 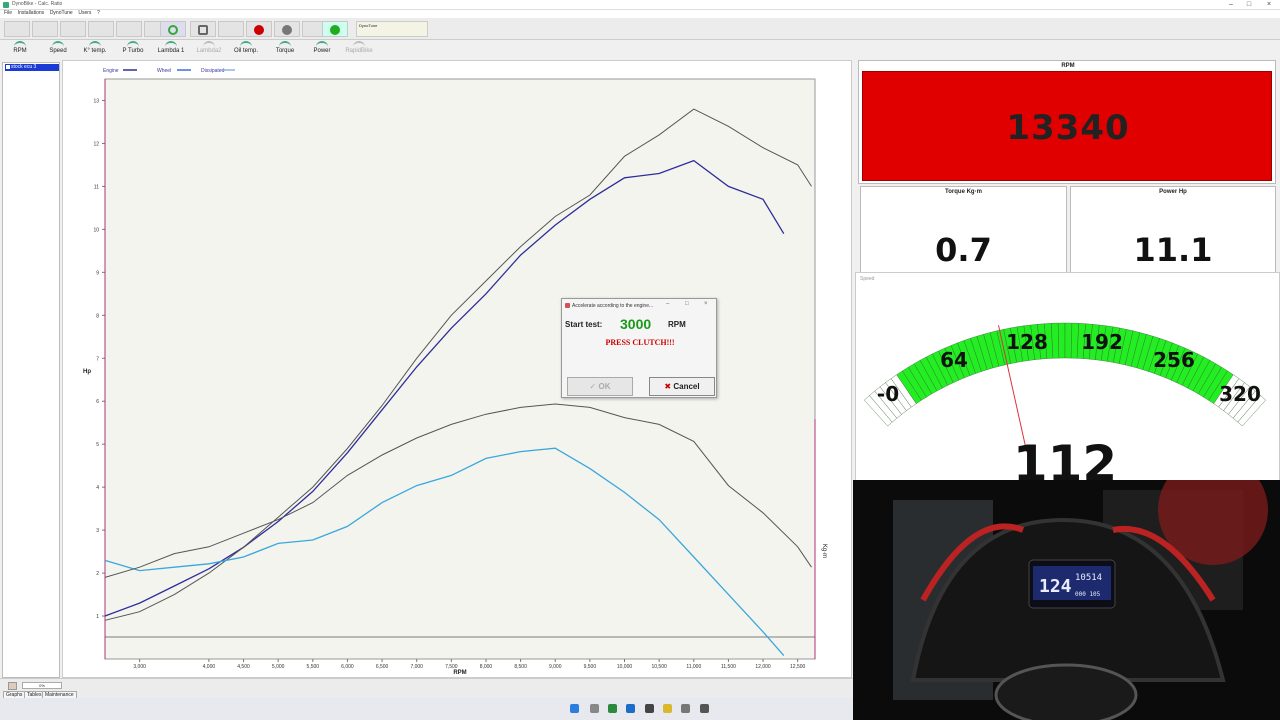 I want to click on channel-oil-temp: Oil temp., so click(x=246, y=49).